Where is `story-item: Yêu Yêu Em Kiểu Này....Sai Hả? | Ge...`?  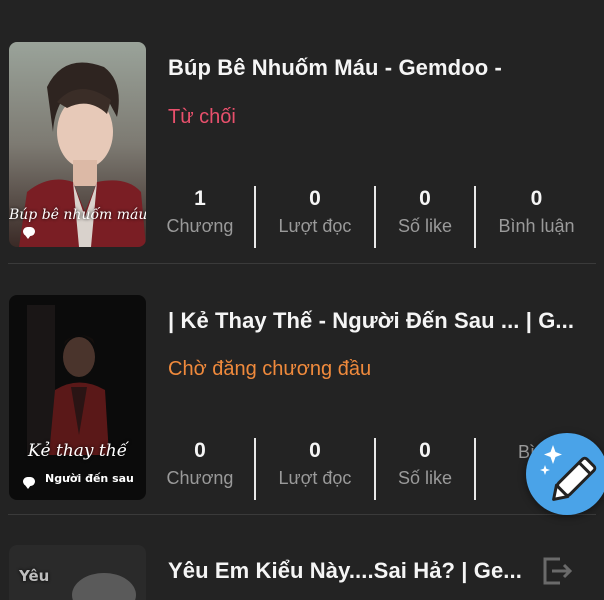
story-item: Yêu Yêu Em Kiểu Này....Sai Hả? | Ge... is located at coordinates (302, 557).